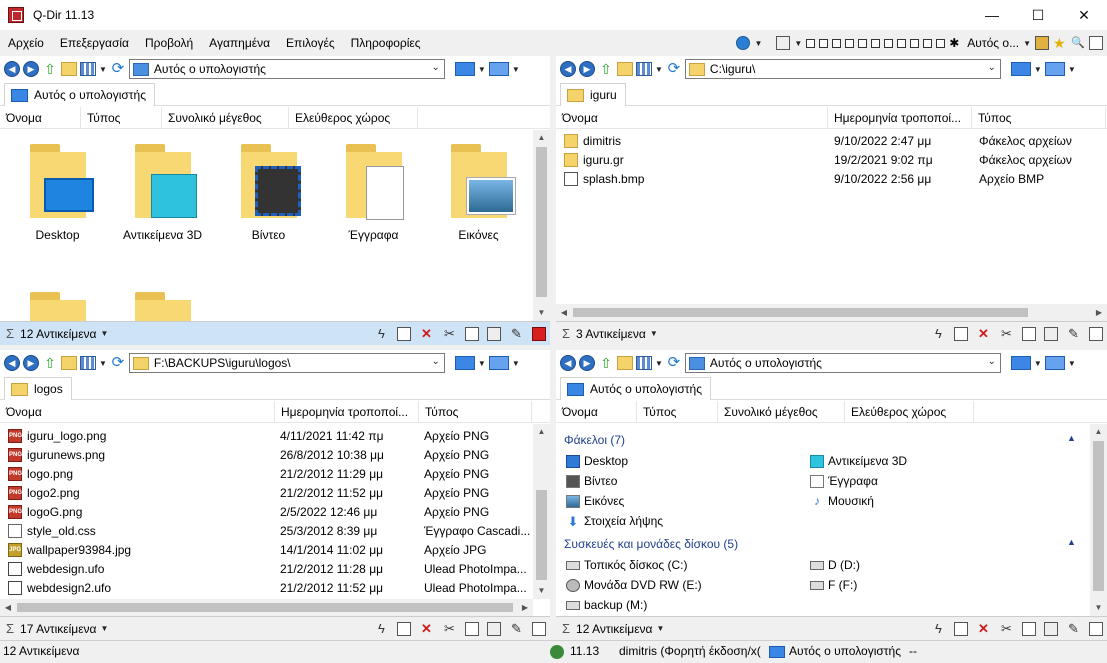 The width and height of the screenshot is (1107, 663). Describe the element at coordinates (478, 190) in the screenshot. I see `folder-item-pictures: Εικόνες` at that location.